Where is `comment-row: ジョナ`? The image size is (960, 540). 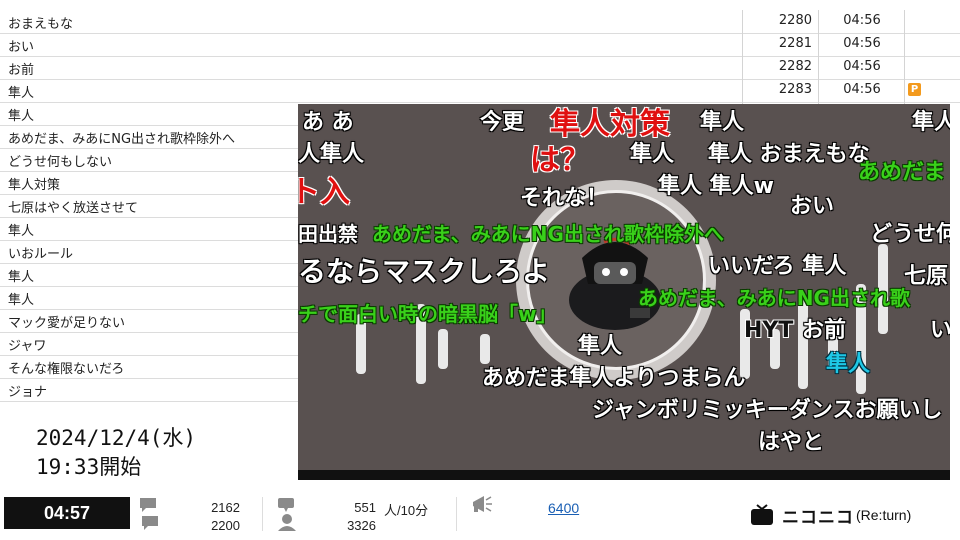
comment-row: ジョナ is located at coordinates (149, 390).